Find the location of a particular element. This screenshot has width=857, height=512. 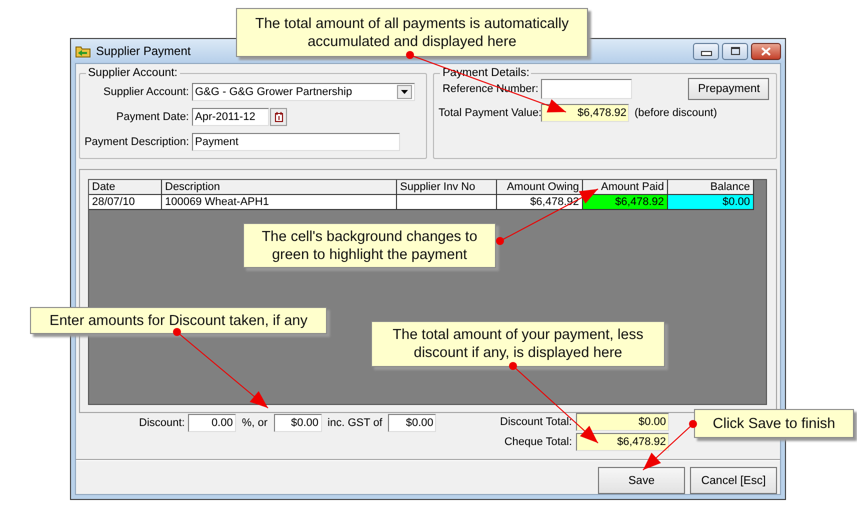

field-label: Discount Total: is located at coordinates (536, 422).